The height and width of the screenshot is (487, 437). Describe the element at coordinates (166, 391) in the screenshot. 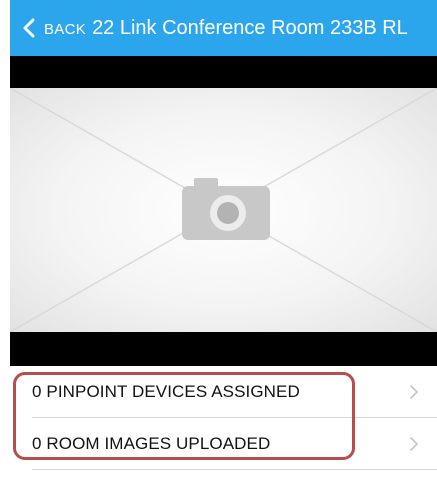

I see `list-item-label: 0 PINPOINT DEVICES ASSIGNED` at that location.